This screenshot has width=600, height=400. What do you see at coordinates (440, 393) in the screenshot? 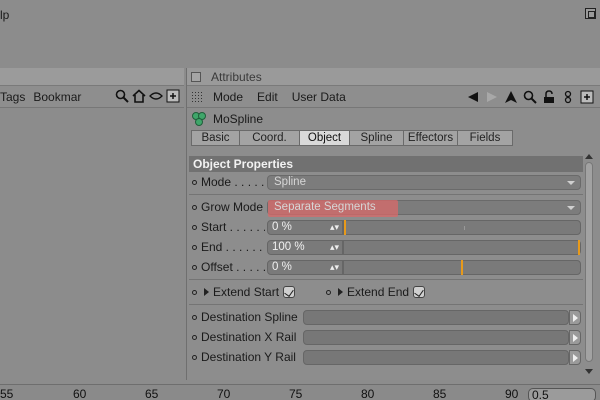
I see `timeline-frame-number: 85` at bounding box center [440, 393].